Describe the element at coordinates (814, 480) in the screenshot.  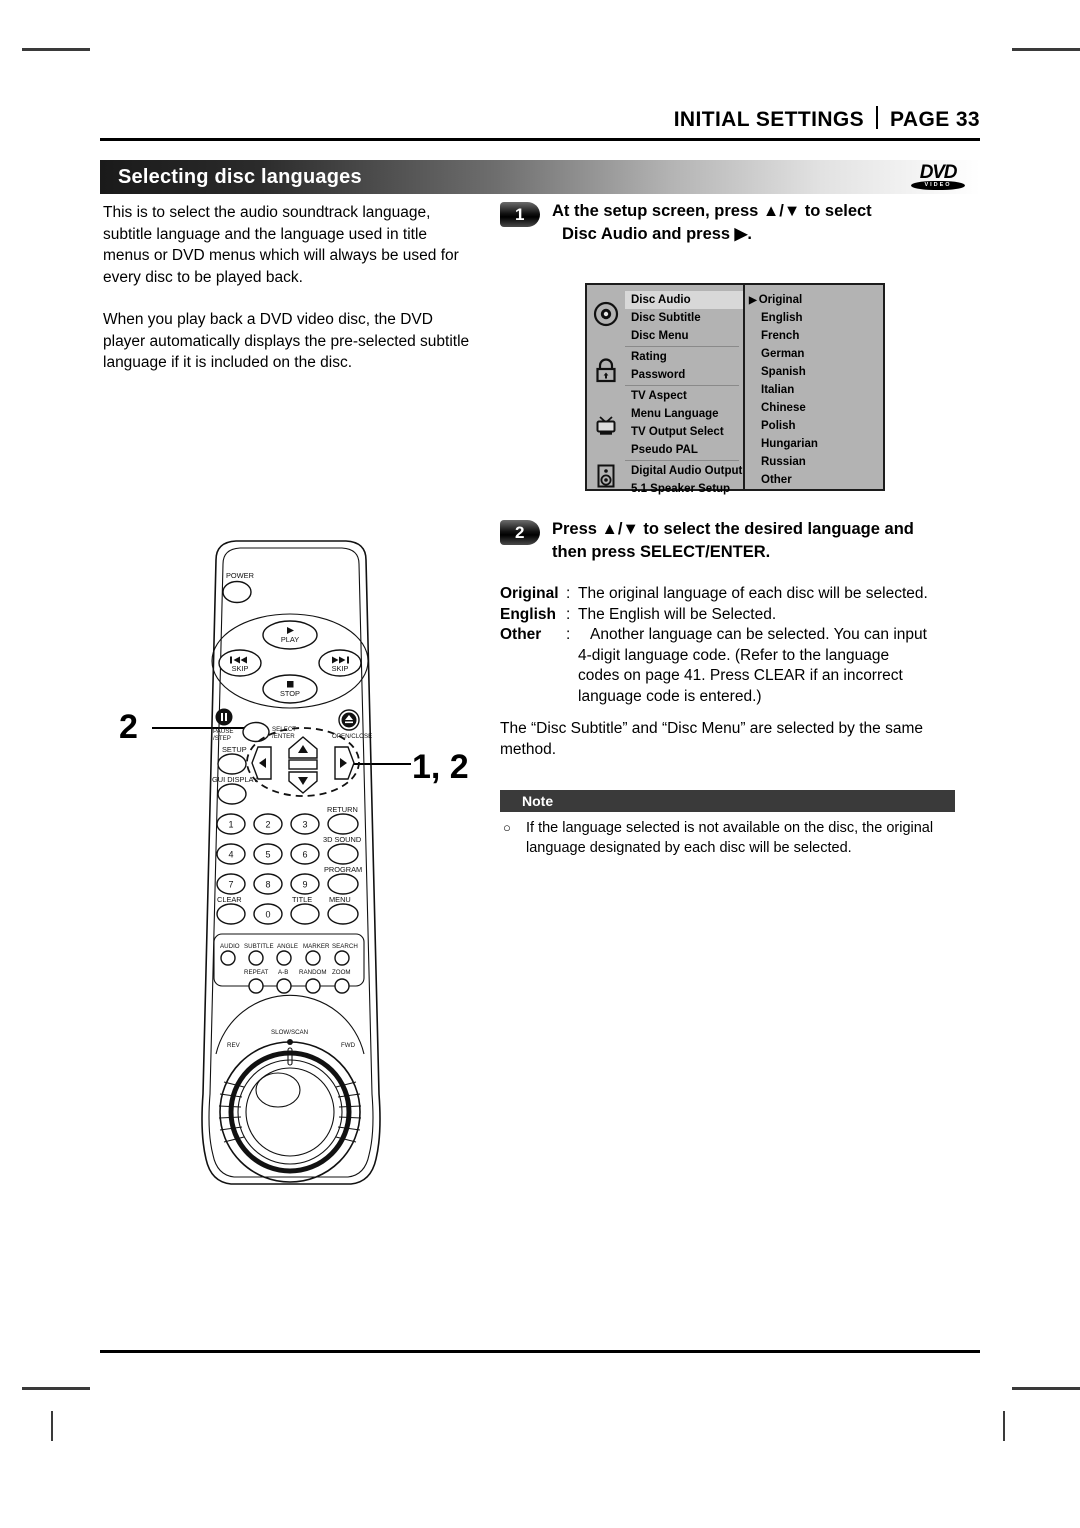
I see `language-option-other: Other` at that location.